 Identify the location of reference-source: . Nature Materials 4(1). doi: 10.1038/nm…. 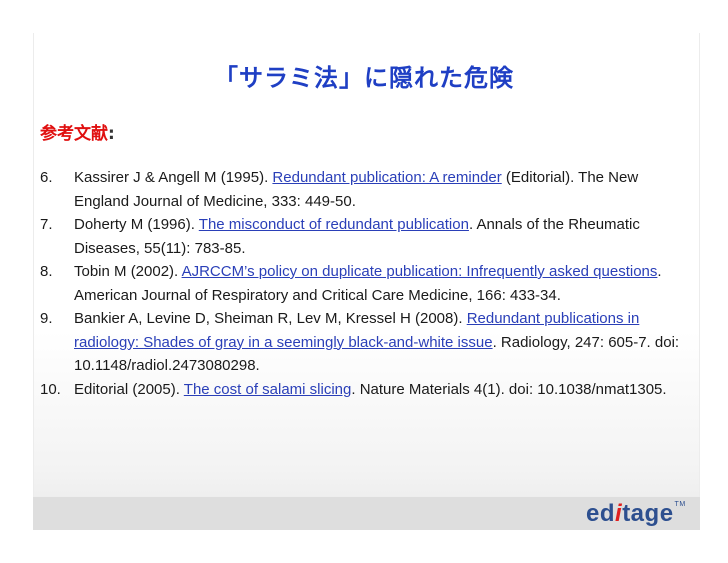
(509, 389).